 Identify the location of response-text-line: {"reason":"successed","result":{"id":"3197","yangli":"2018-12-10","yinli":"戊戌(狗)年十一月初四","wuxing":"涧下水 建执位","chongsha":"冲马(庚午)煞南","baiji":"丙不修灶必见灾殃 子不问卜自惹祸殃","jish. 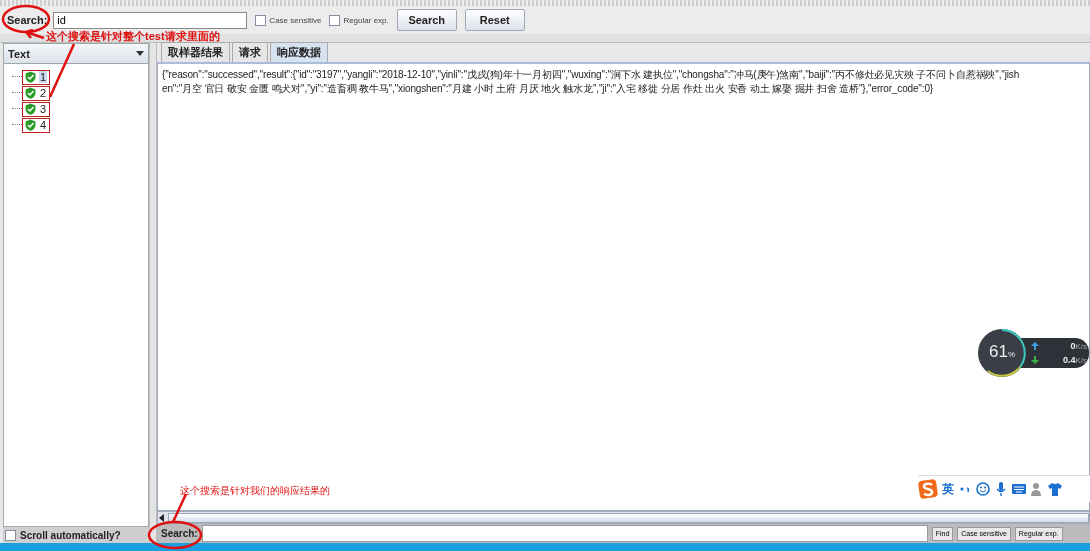
(591, 75).